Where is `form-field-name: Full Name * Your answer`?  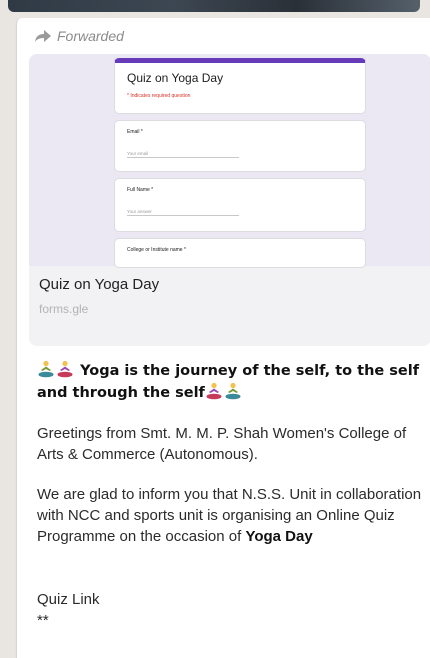 form-field-name: Full Name * Your answer is located at coordinates (240, 205).